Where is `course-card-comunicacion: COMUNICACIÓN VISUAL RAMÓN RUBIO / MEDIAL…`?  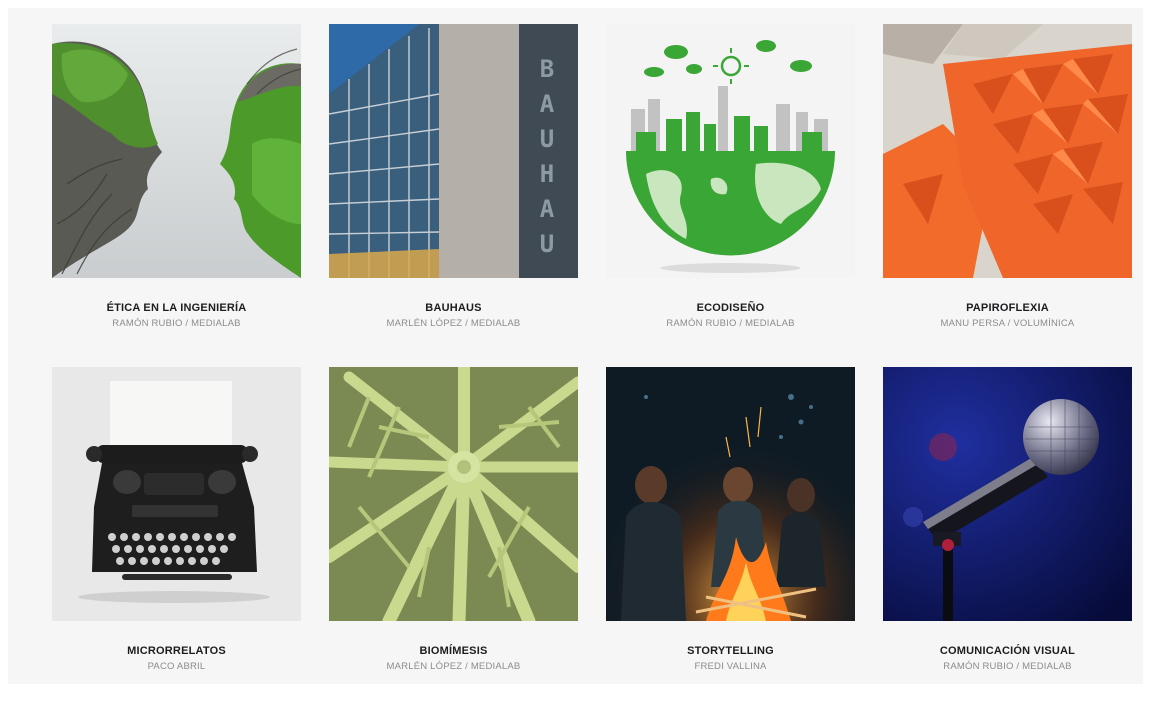
course-card-comunicacion: COMUNICACIÓN VISUAL RAMÓN RUBIO / MEDIAL… is located at coordinates (1007, 538).